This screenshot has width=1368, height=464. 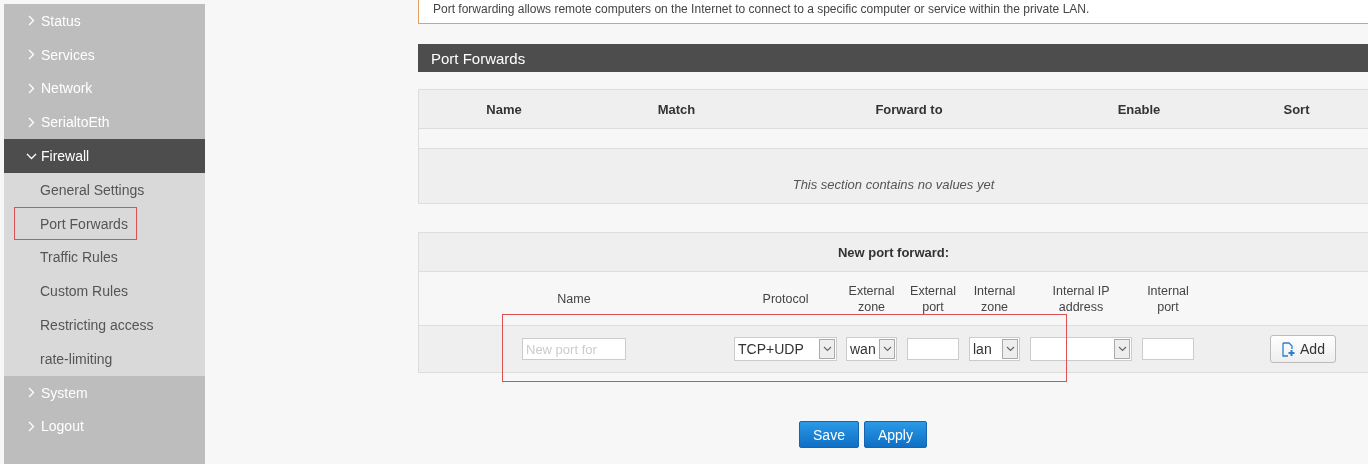 I want to click on column-header: Internal zone, so click(x=994, y=298).